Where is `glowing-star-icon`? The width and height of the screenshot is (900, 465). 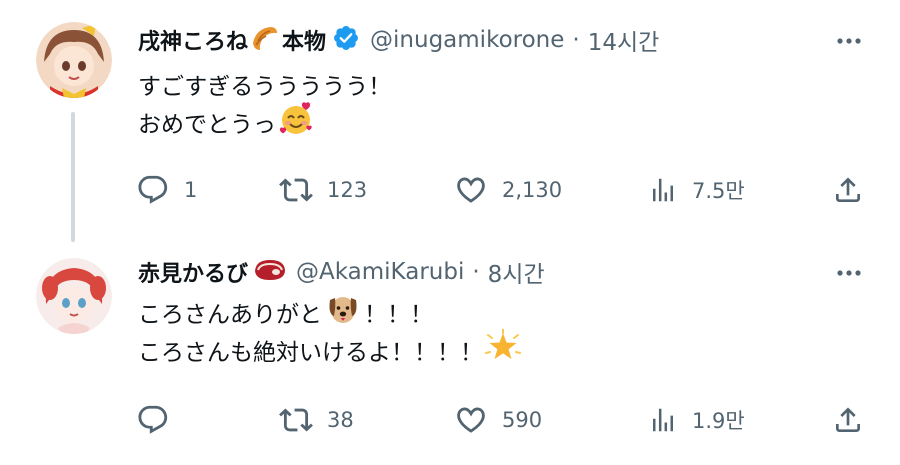 glowing-star-icon is located at coordinates (503, 352).